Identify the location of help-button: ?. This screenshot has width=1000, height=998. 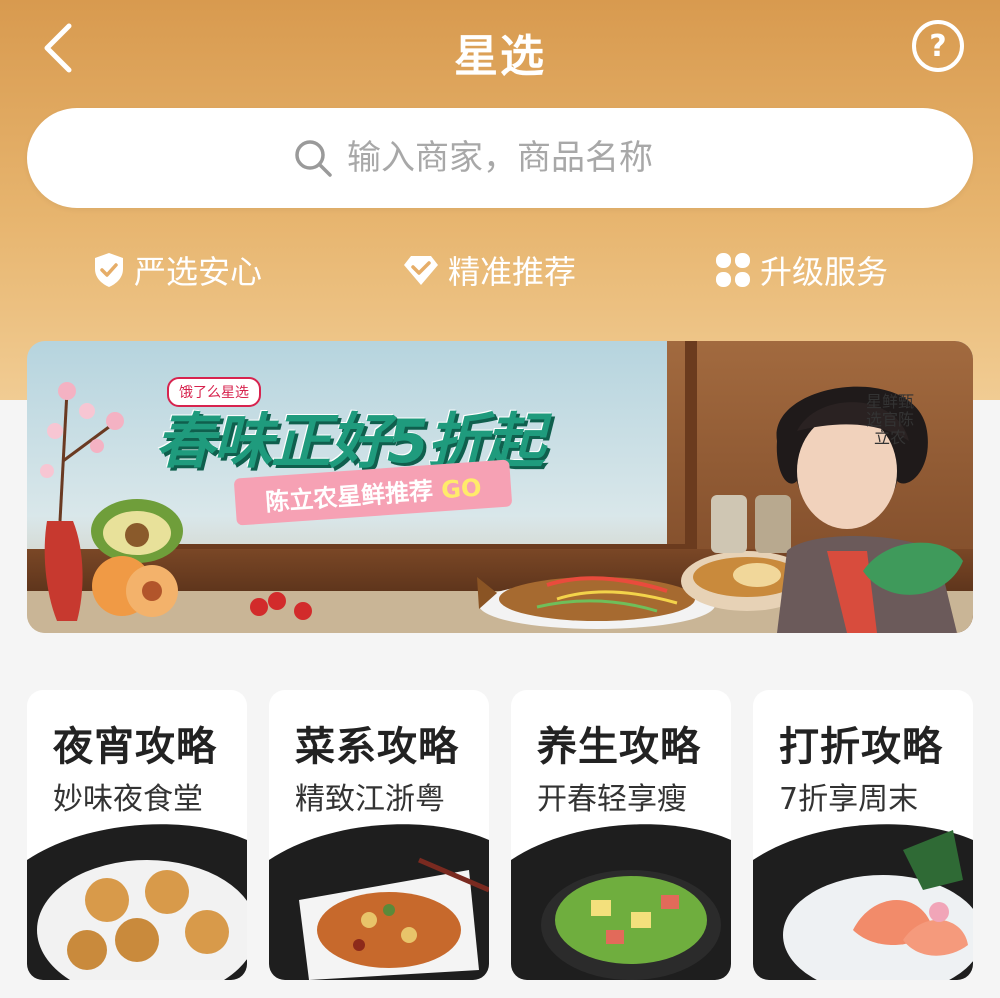
(938, 46).